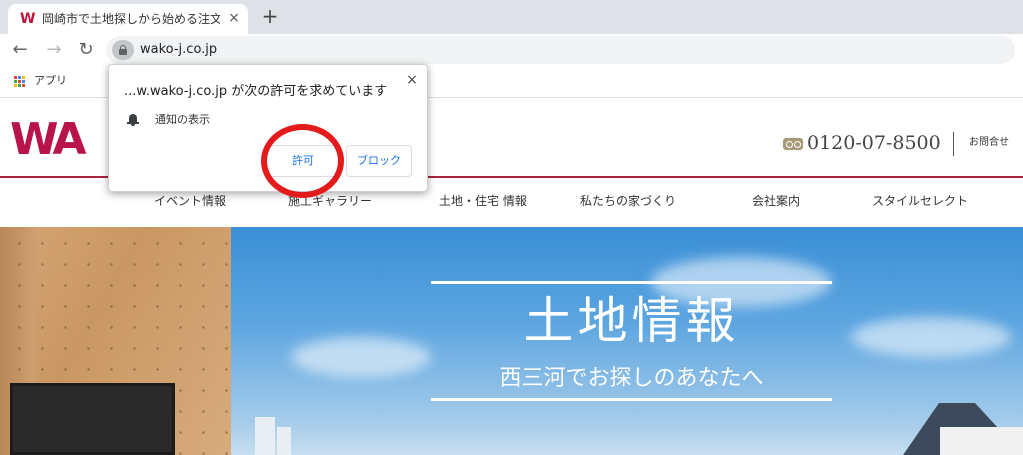  I want to click on bell-icon, so click(133, 119).